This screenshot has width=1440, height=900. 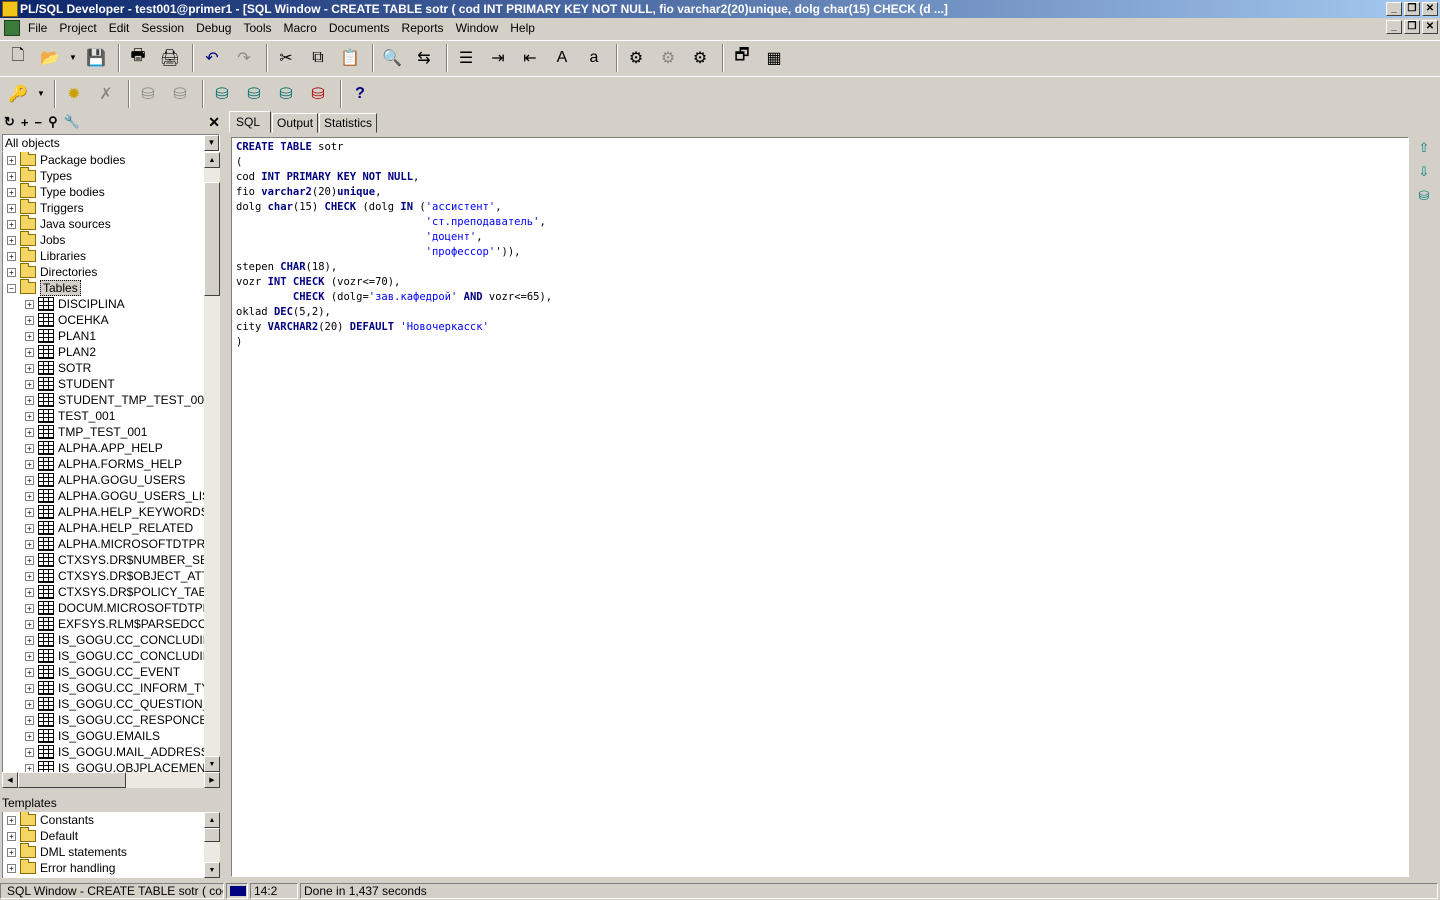 What do you see at coordinates (213, 28) in the screenshot?
I see `menu-debug: Debug` at bounding box center [213, 28].